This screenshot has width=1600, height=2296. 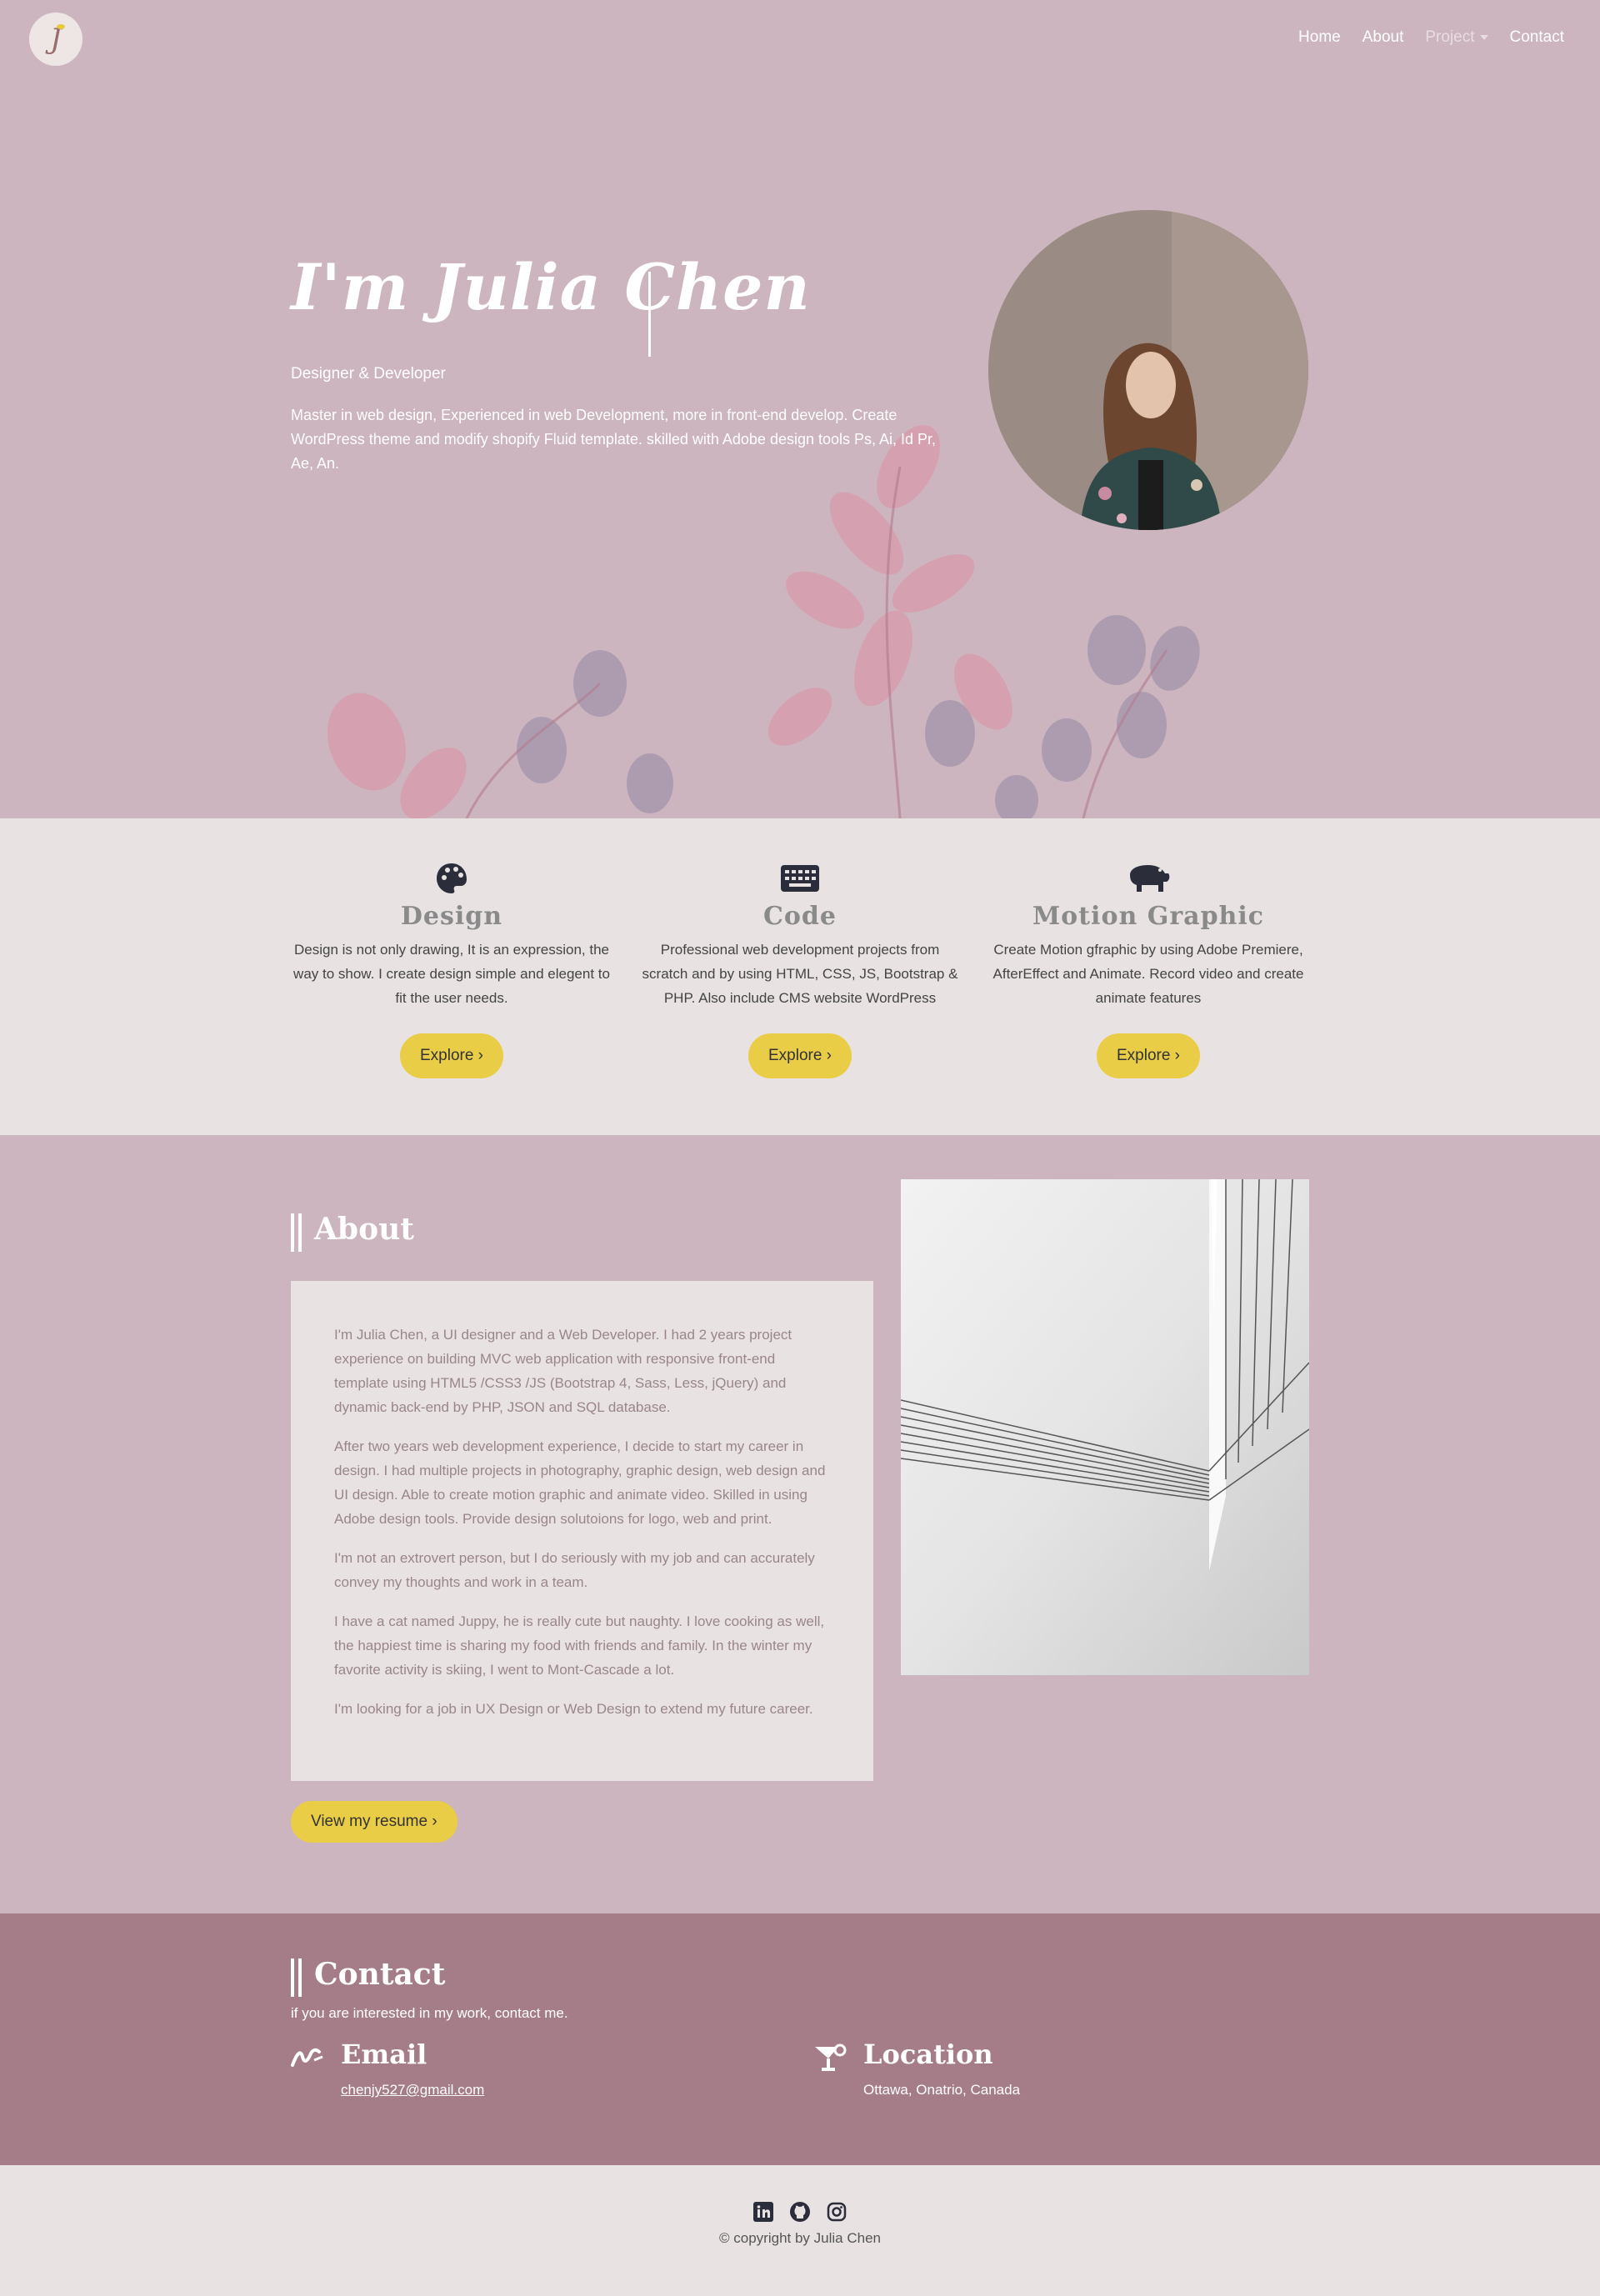 I want to click on contact-title: Contact, so click(x=368, y=1977).